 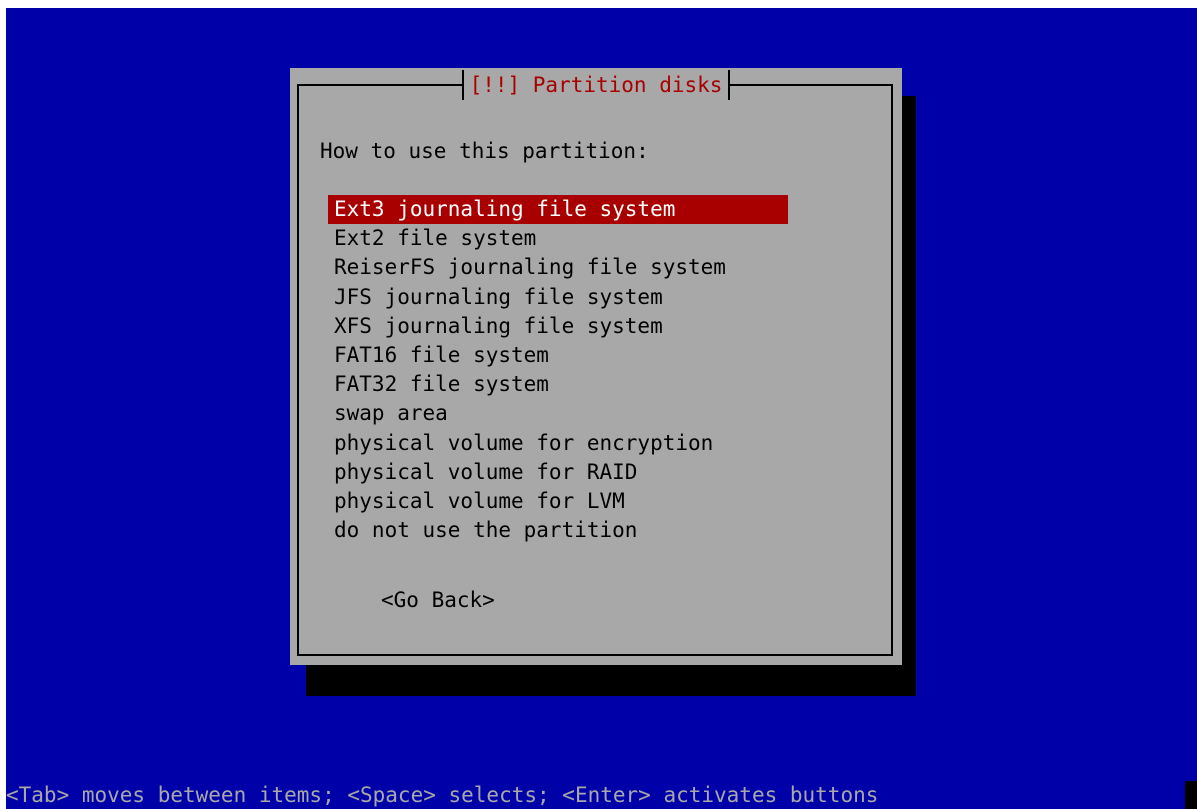 What do you see at coordinates (558, 297) in the screenshot?
I see `option-jfs: JFS journaling file system` at bounding box center [558, 297].